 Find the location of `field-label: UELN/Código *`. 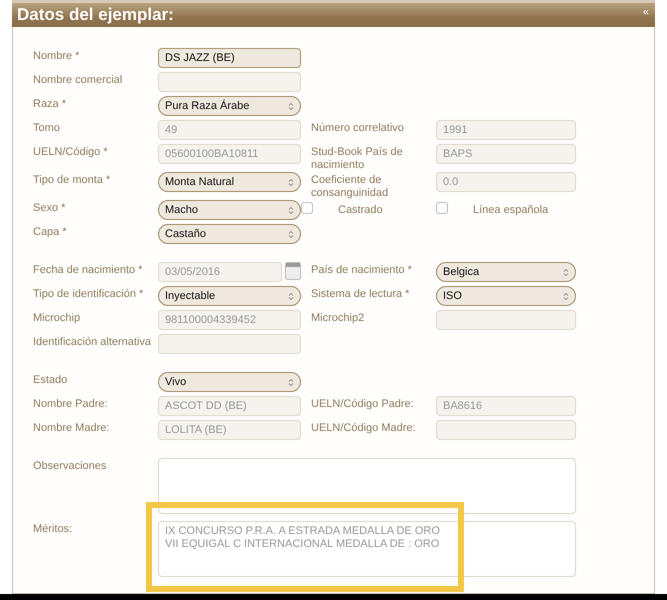

field-label: UELN/Código * is located at coordinates (71, 152).